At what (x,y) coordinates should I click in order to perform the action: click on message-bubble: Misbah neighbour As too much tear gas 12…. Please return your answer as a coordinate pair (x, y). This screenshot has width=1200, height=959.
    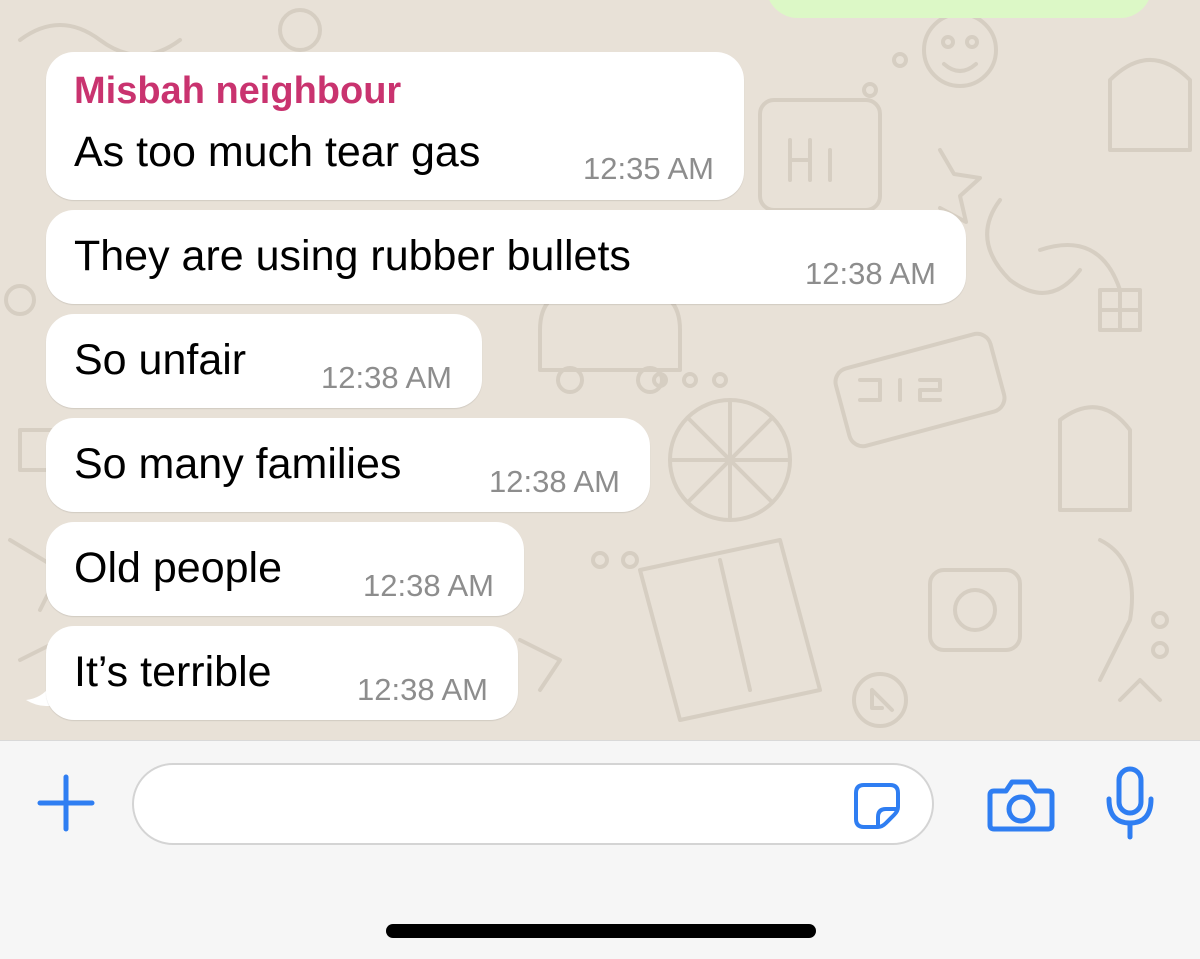
    Looking at the image, I should click on (395, 126).